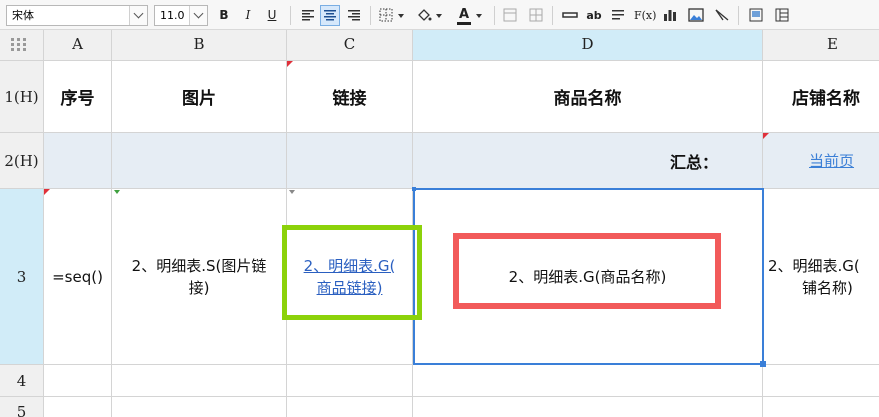  Describe the element at coordinates (827, 287) in the screenshot. I see `shop-name-formula-line2: 铺名称)` at that location.